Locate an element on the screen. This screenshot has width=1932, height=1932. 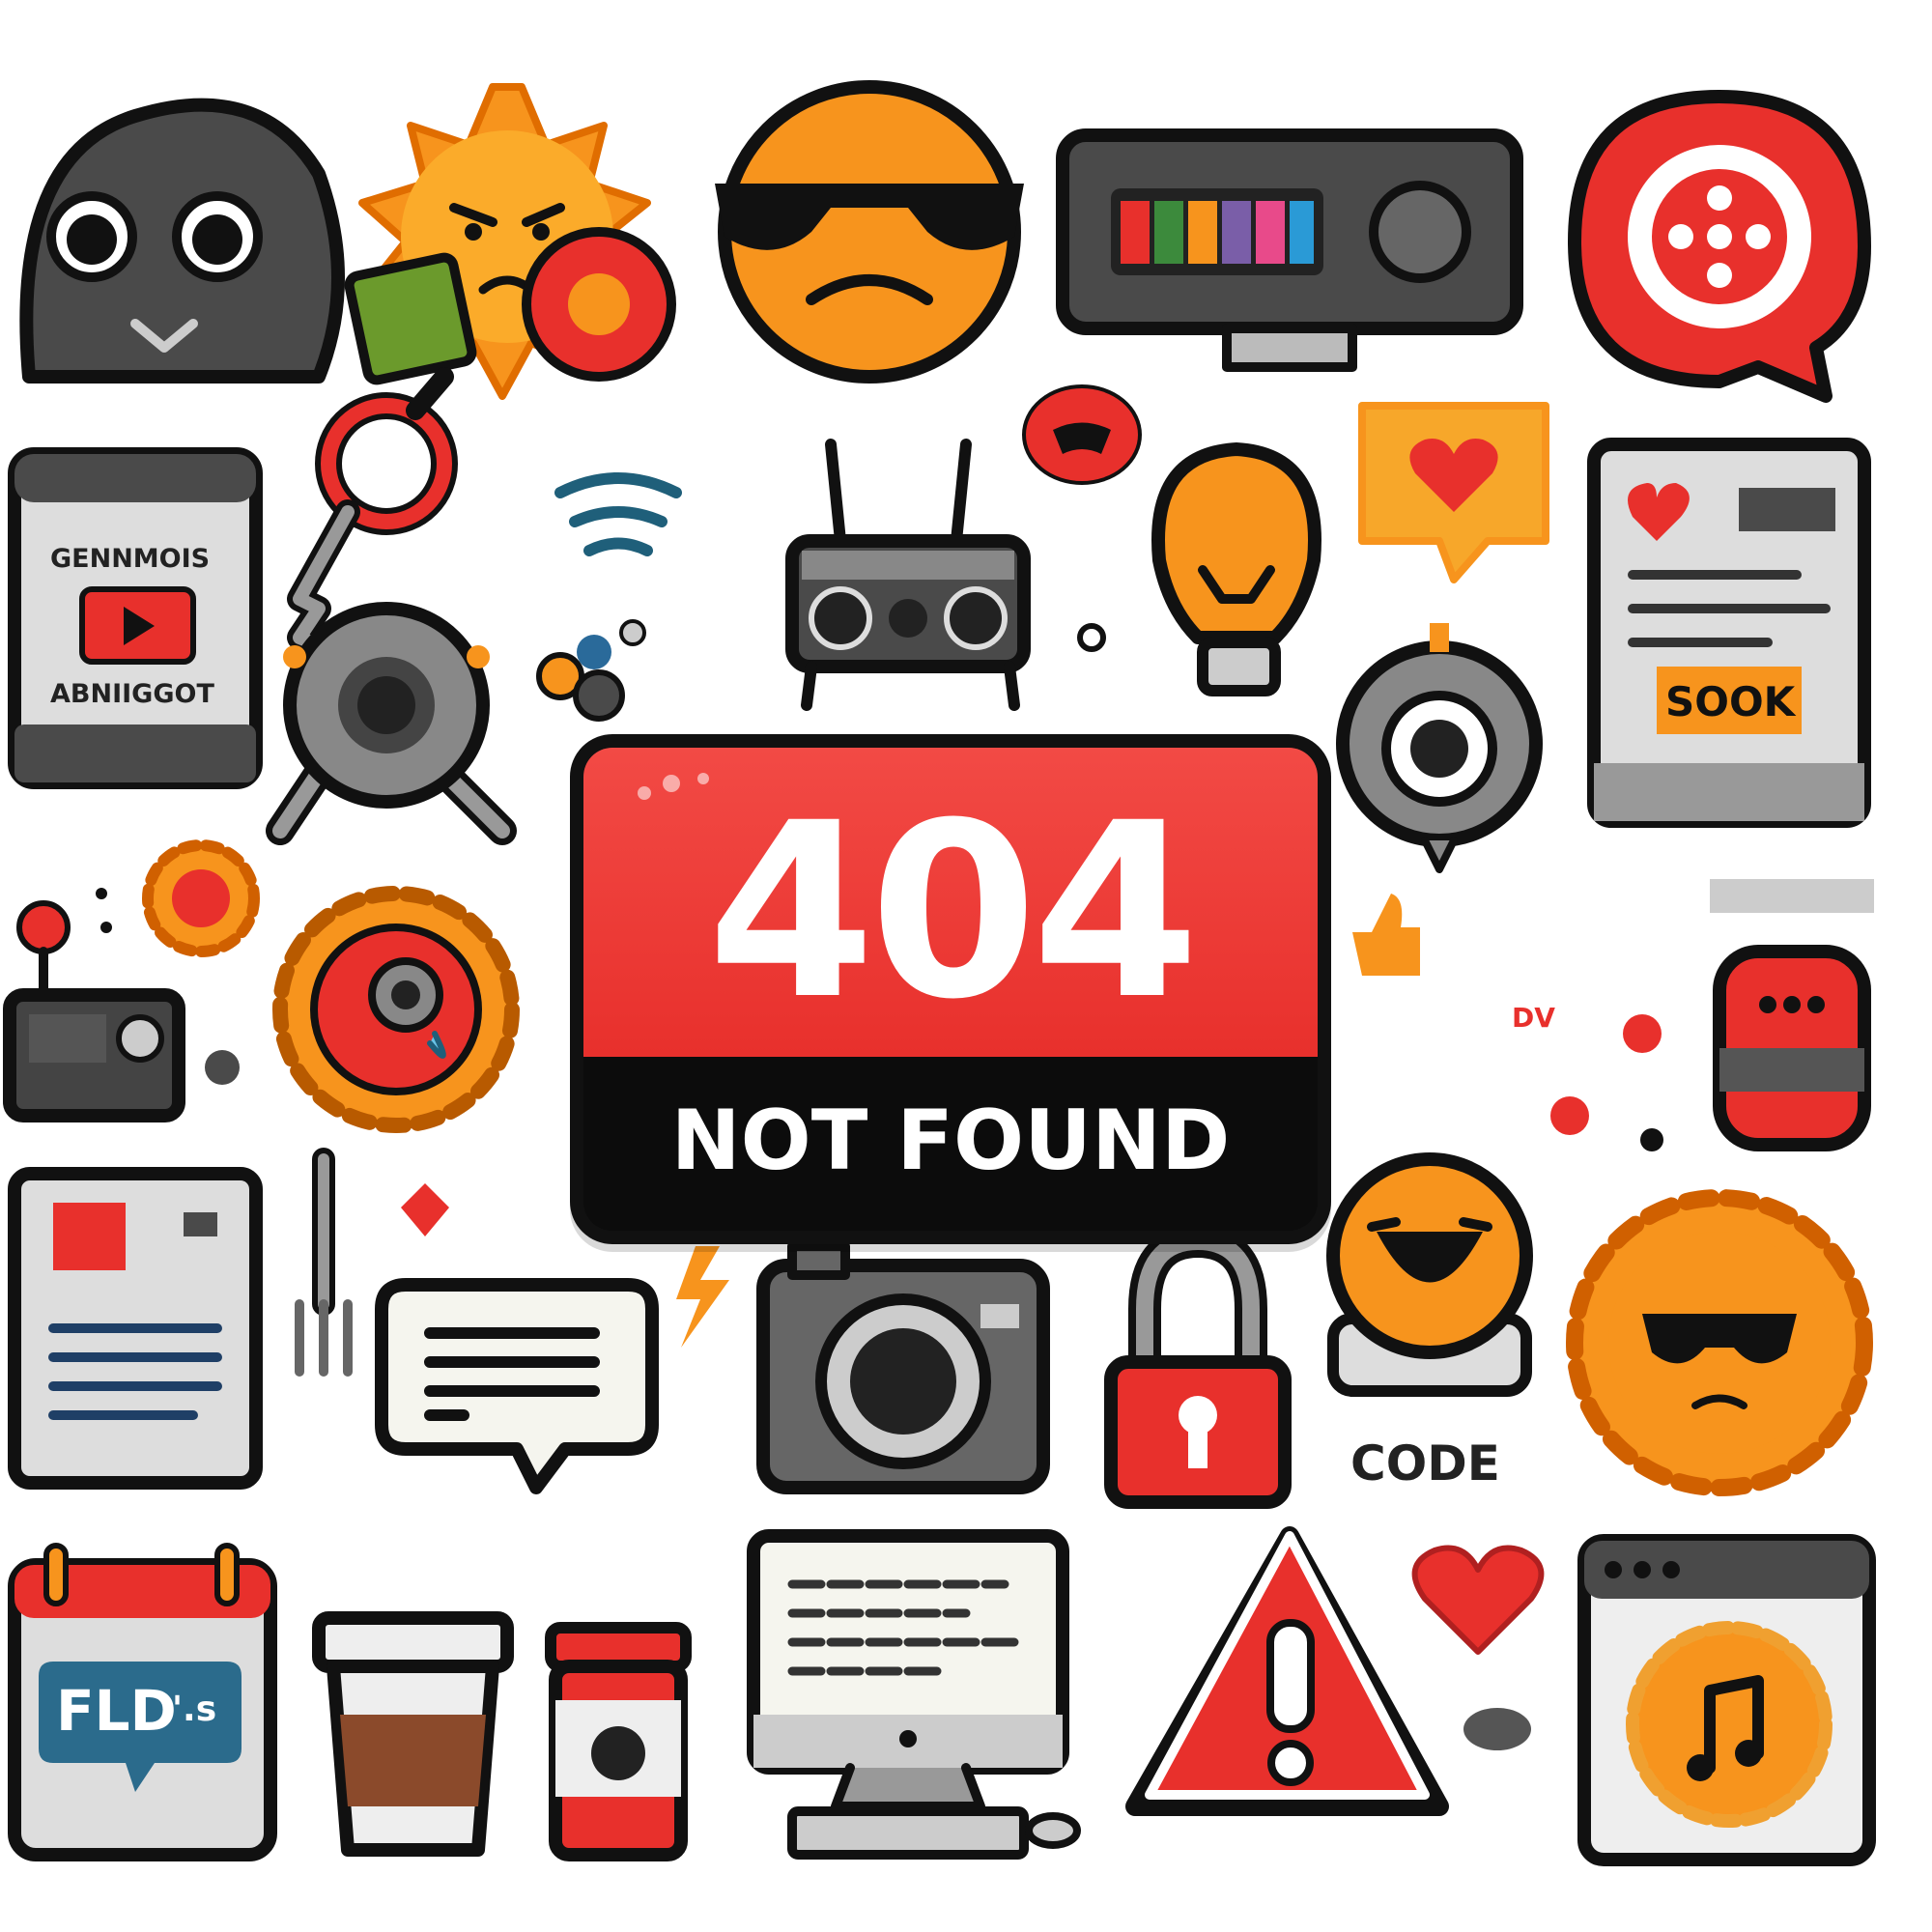
heart-message-icon is located at coordinates (1453, 492).